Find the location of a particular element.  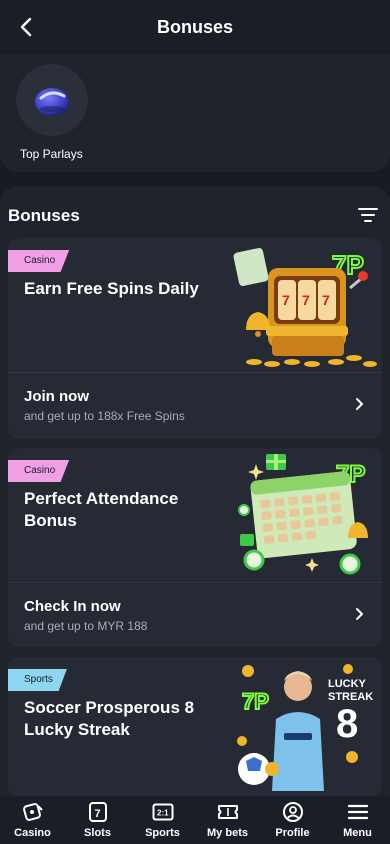

svg-text: 7P is located at coordinates (255, 701).